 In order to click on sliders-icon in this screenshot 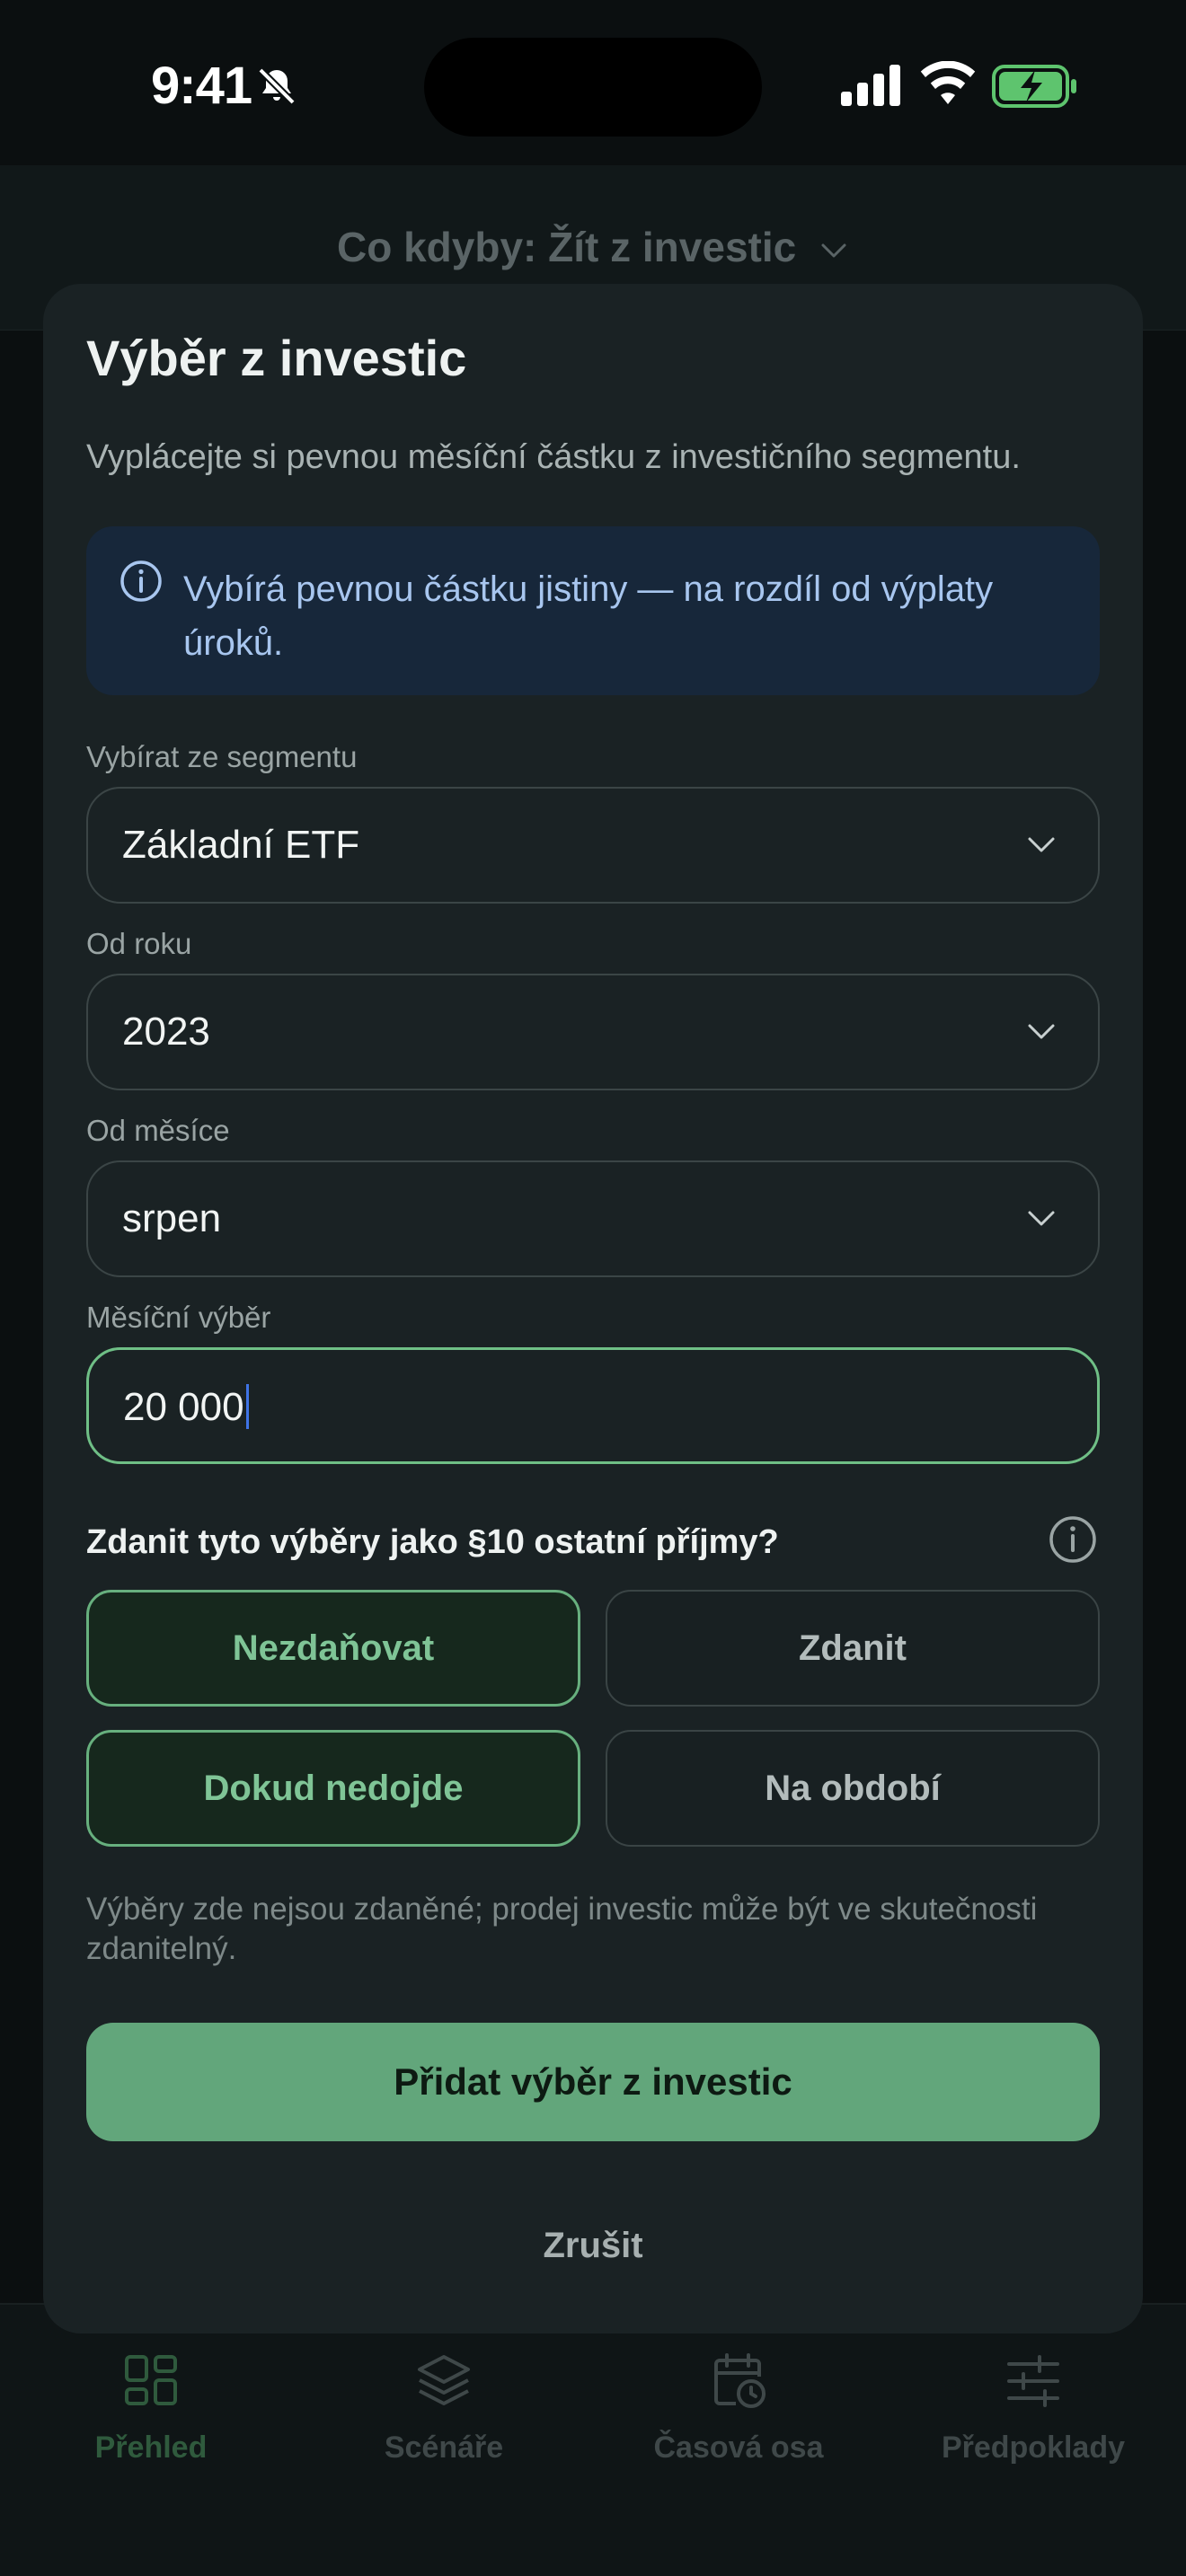, I will do `click(1033, 2381)`.